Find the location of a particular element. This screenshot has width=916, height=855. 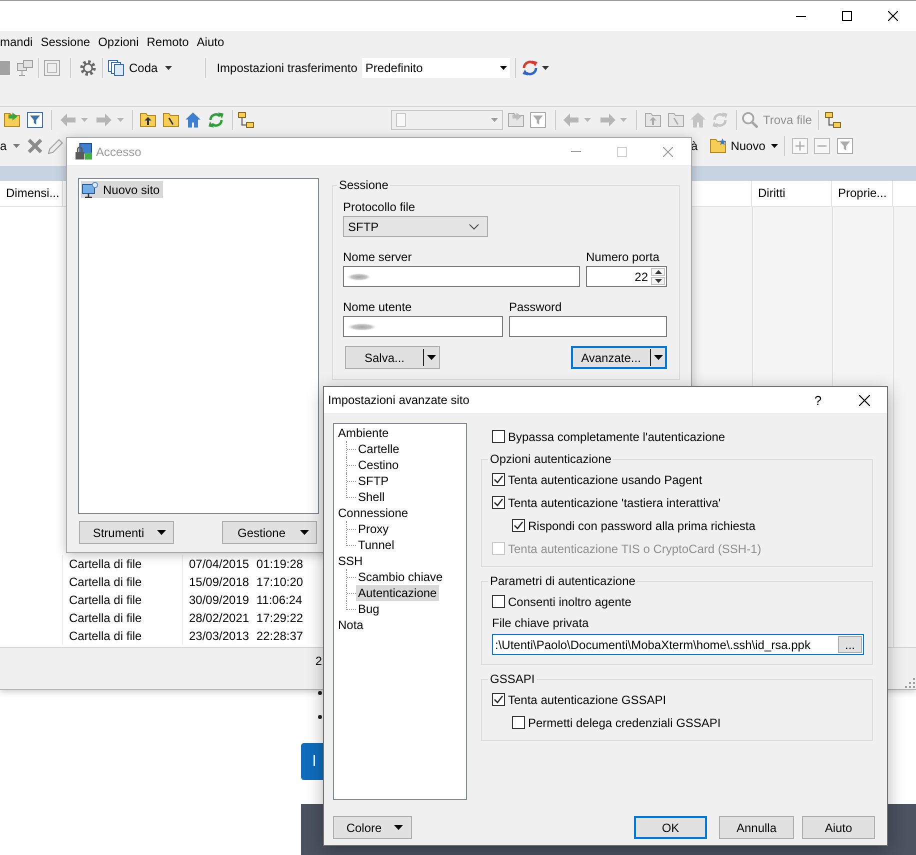

plus-icon is located at coordinates (800, 146).